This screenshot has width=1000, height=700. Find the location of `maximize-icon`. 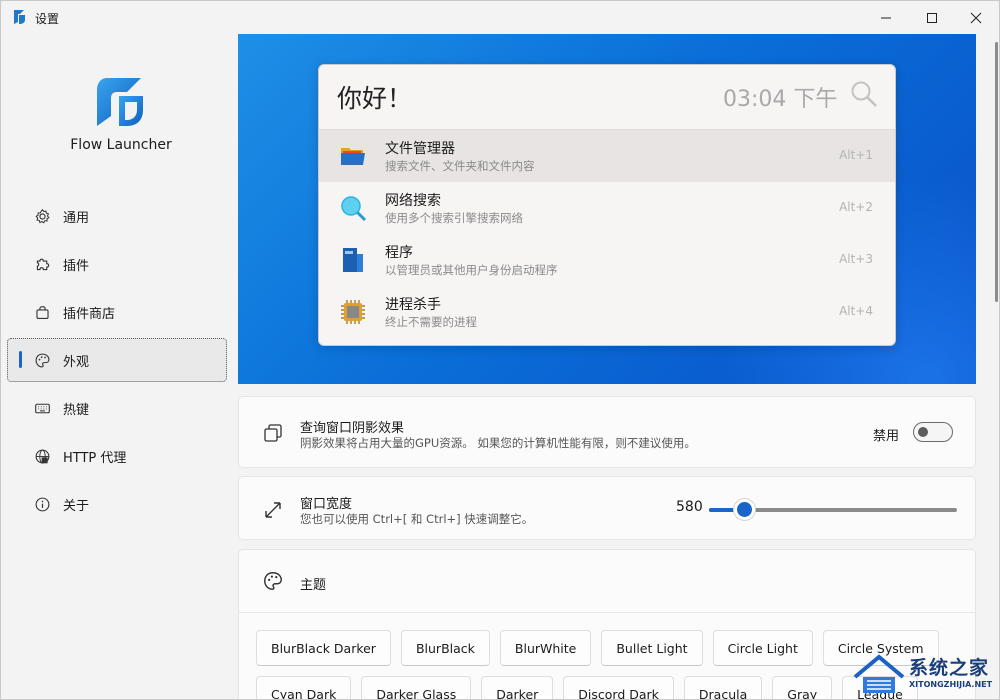

maximize-icon is located at coordinates (932, 17).